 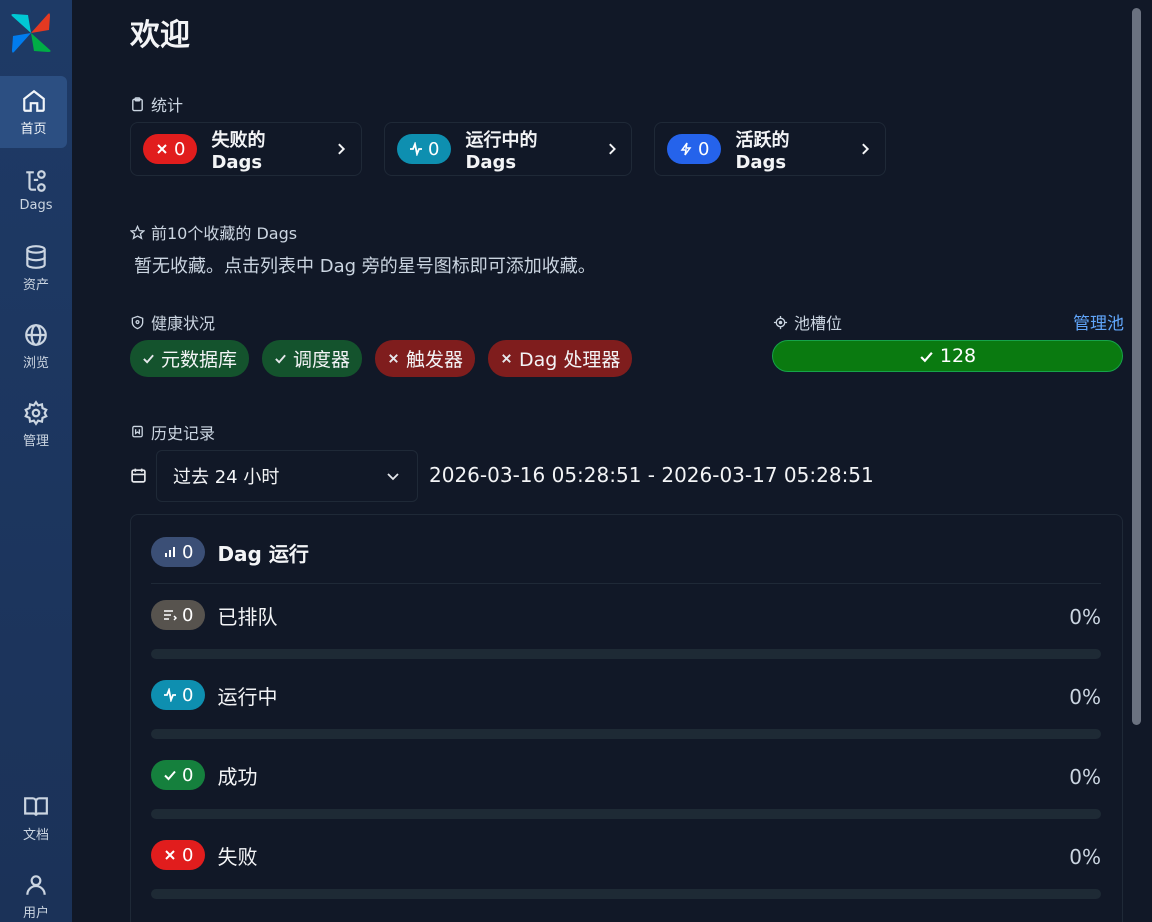 I want to click on dag-runs-title: Dag 运行, so click(x=263, y=553).